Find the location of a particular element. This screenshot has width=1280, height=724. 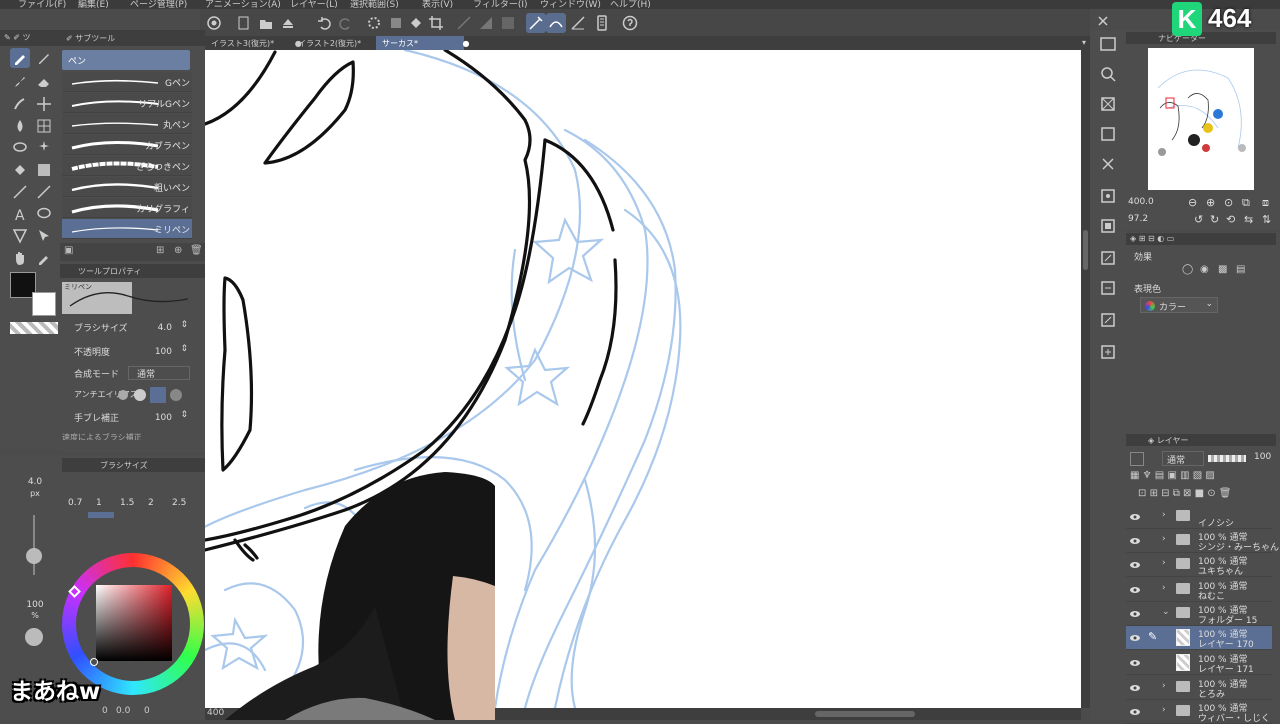

copy-layer-icon: ⧉ is located at coordinates (1178, 493).